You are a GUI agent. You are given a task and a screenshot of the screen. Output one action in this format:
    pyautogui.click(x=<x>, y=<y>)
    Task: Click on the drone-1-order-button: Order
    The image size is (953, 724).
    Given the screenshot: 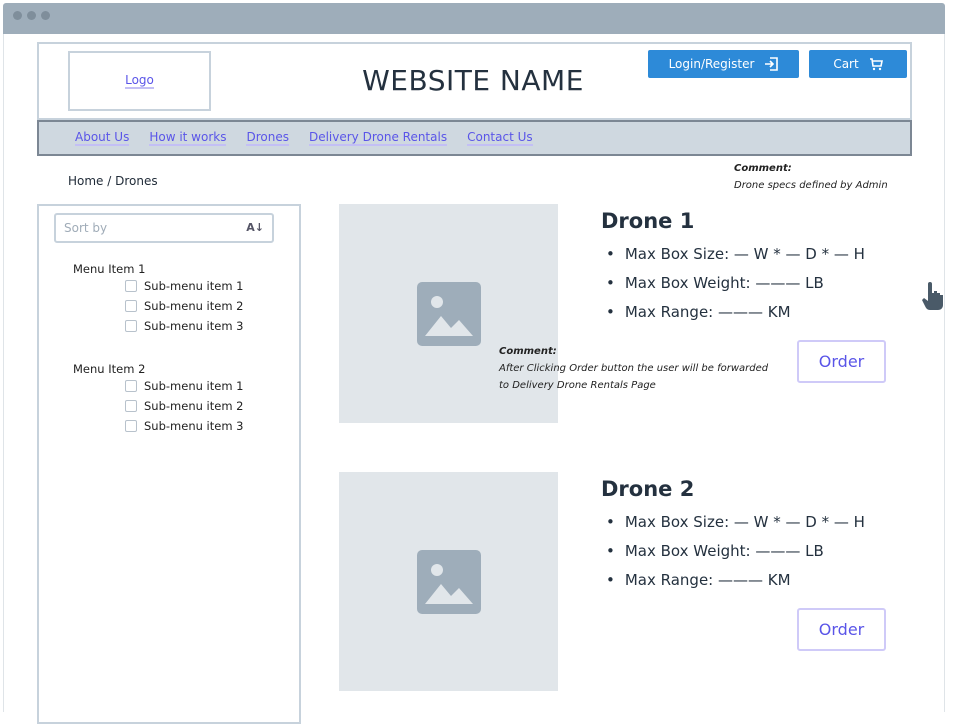 What is the action you would take?
    pyautogui.click(x=841, y=361)
    